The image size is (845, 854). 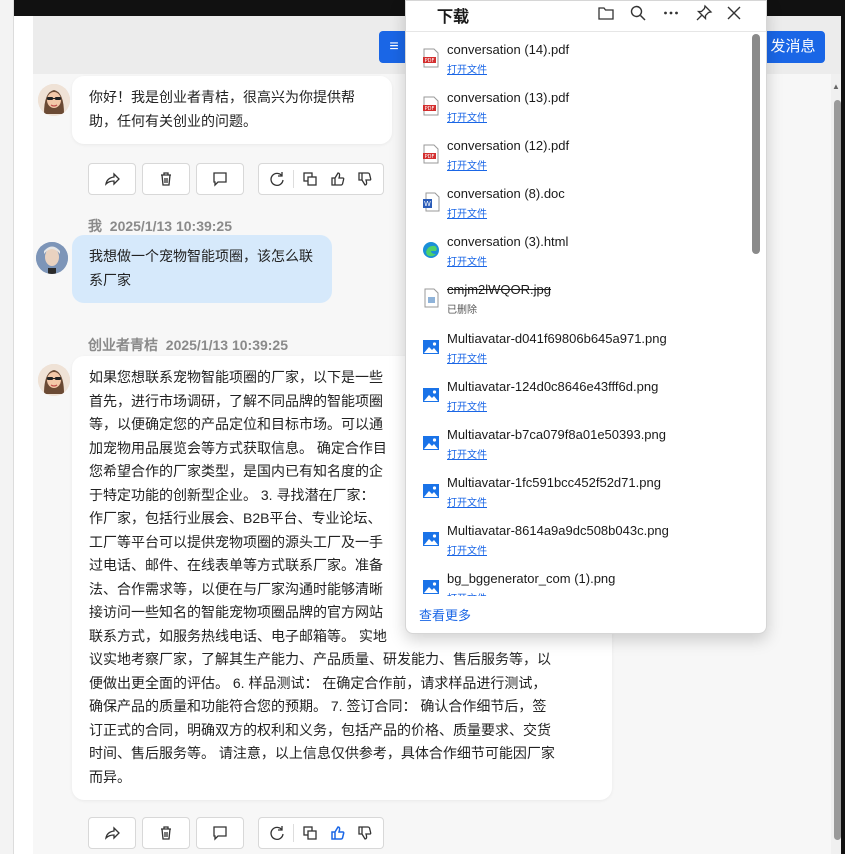 I want to click on folder-icon, so click(x=606, y=13).